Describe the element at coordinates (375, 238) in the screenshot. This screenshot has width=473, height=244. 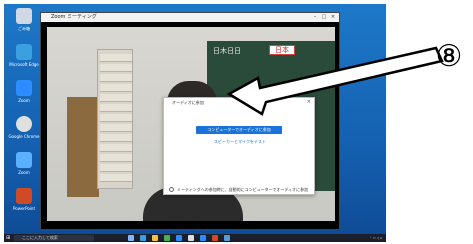
I see `system-tray: ⌃ ▭ ◁ A` at that location.